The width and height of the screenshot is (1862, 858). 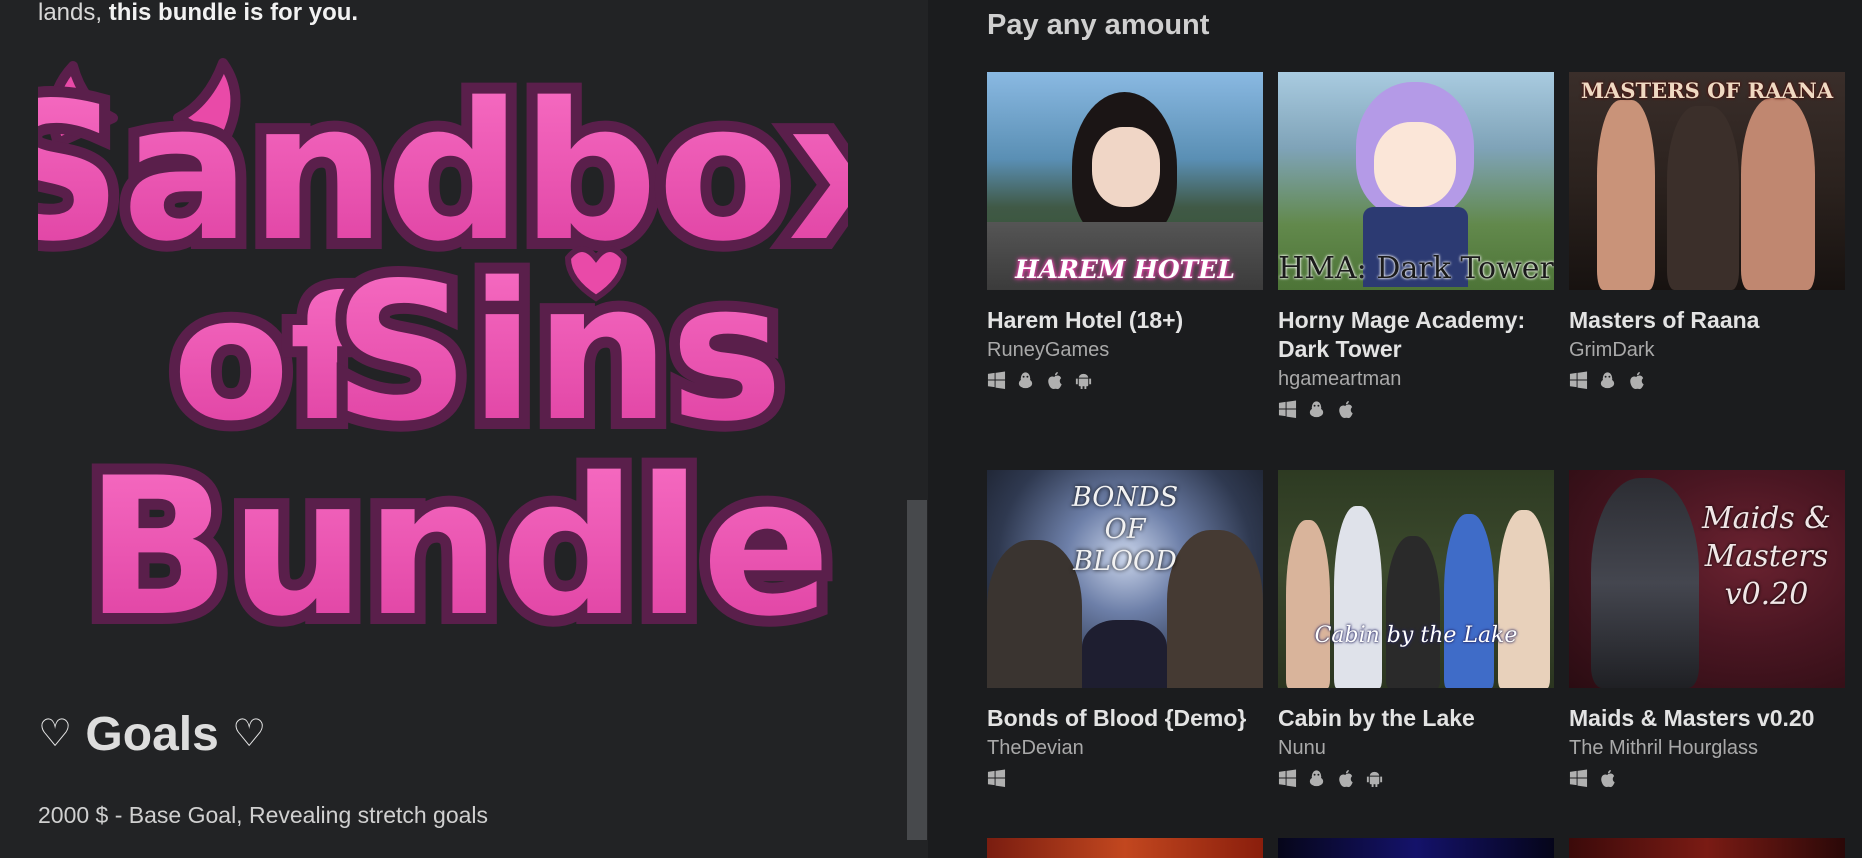 I want to click on intro-text: lands, this bundle is for you., so click(x=198, y=14).